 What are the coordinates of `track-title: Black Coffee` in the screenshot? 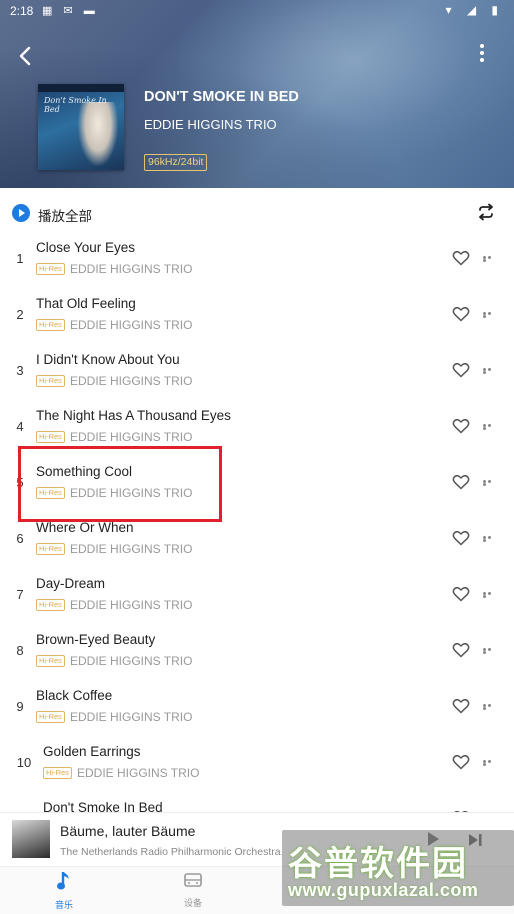 It's located at (74, 695).